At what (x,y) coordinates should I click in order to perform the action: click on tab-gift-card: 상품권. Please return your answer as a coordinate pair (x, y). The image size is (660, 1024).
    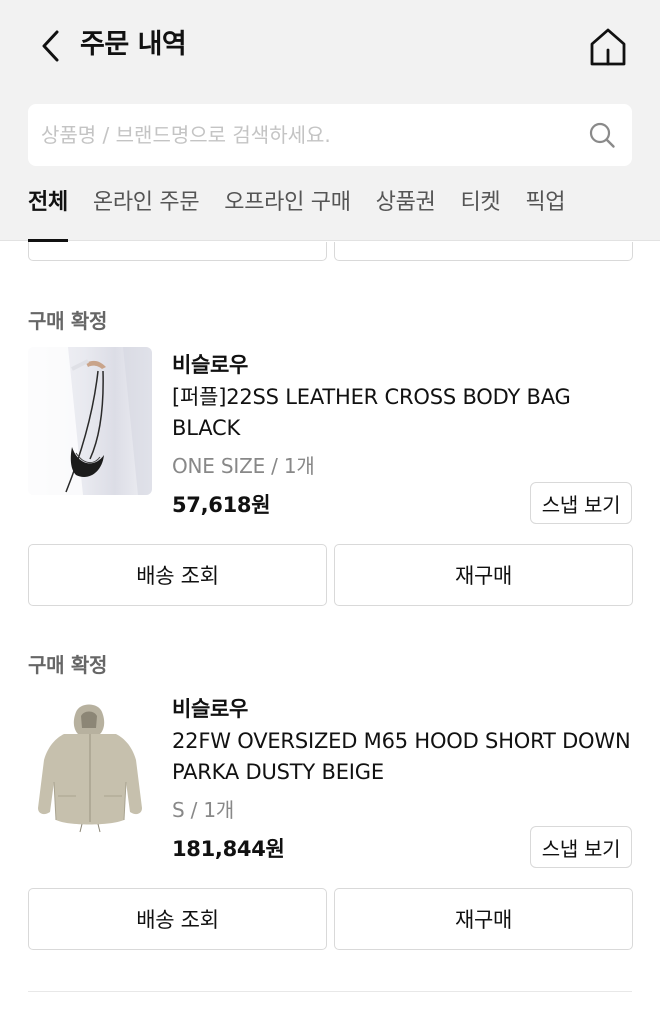
    Looking at the image, I should click on (406, 211).